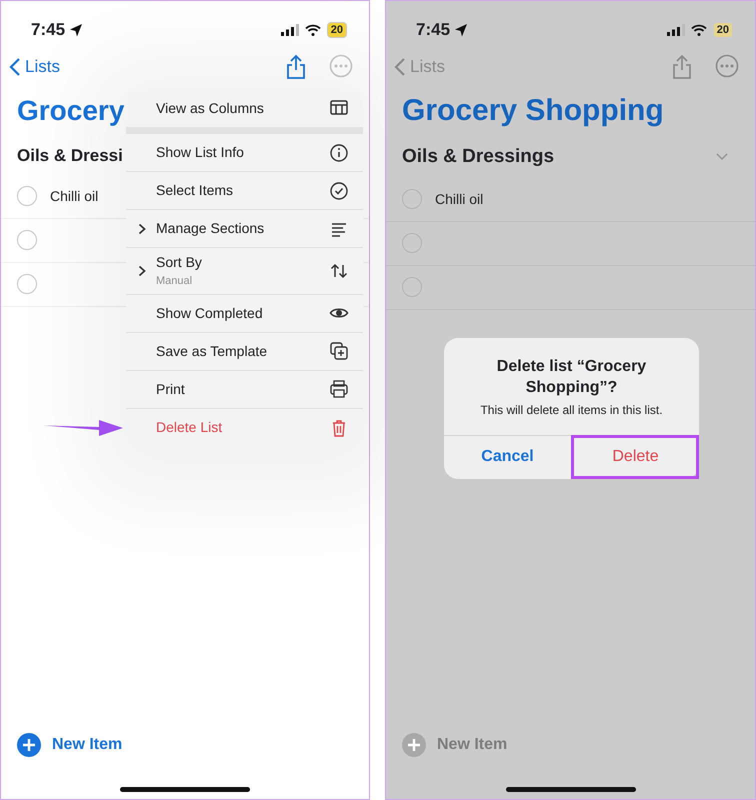 The width and height of the screenshot is (756, 800). Describe the element at coordinates (244, 153) in the screenshot. I see `menu-item: Show List Info` at that location.